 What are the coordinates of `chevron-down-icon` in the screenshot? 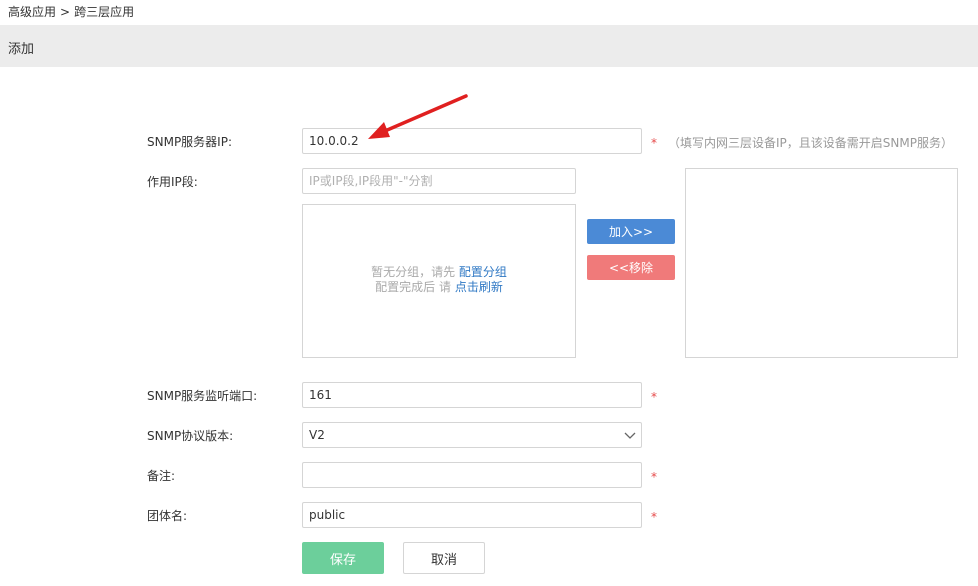 It's located at (630, 435).